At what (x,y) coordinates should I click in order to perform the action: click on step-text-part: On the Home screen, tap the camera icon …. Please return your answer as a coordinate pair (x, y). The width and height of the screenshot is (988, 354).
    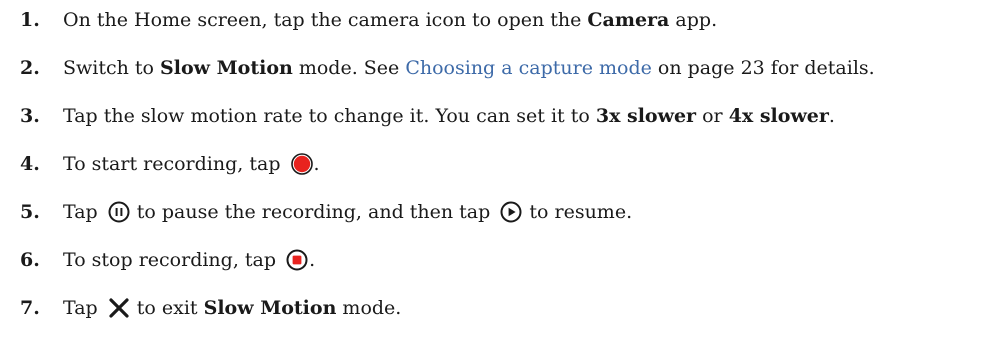
    Looking at the image, I should click on (325, 20).